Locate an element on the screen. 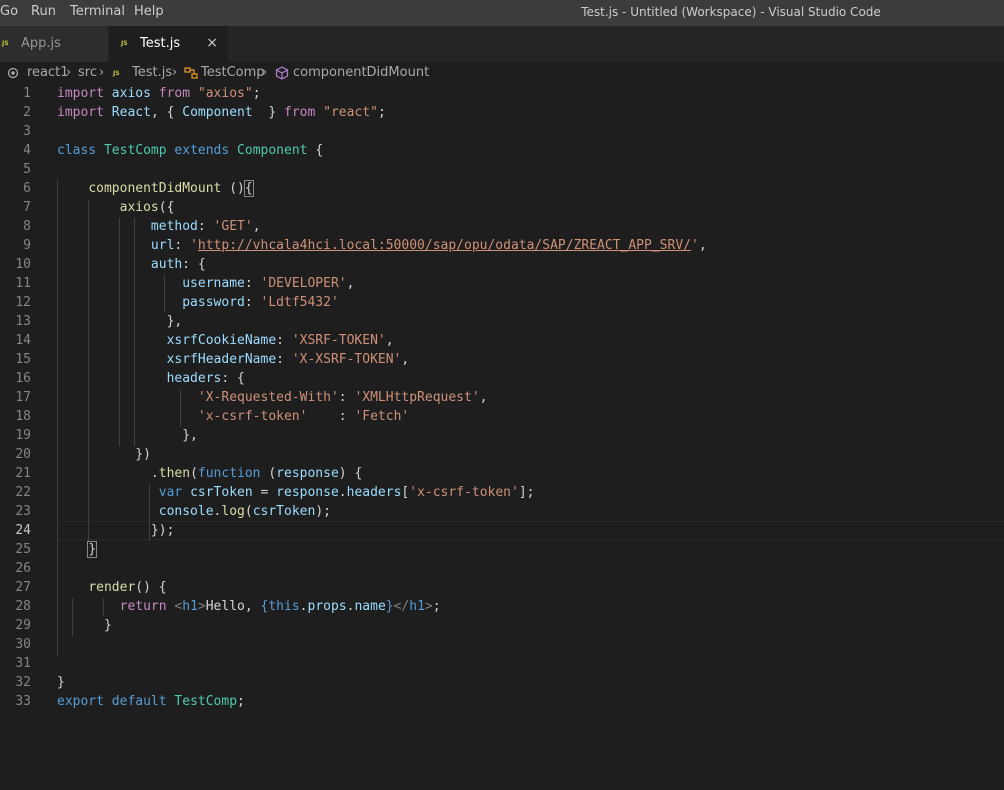 This screenshot has width=1004, height=790. tab-app-js: JS App.js is located at coordinates (54, 44).